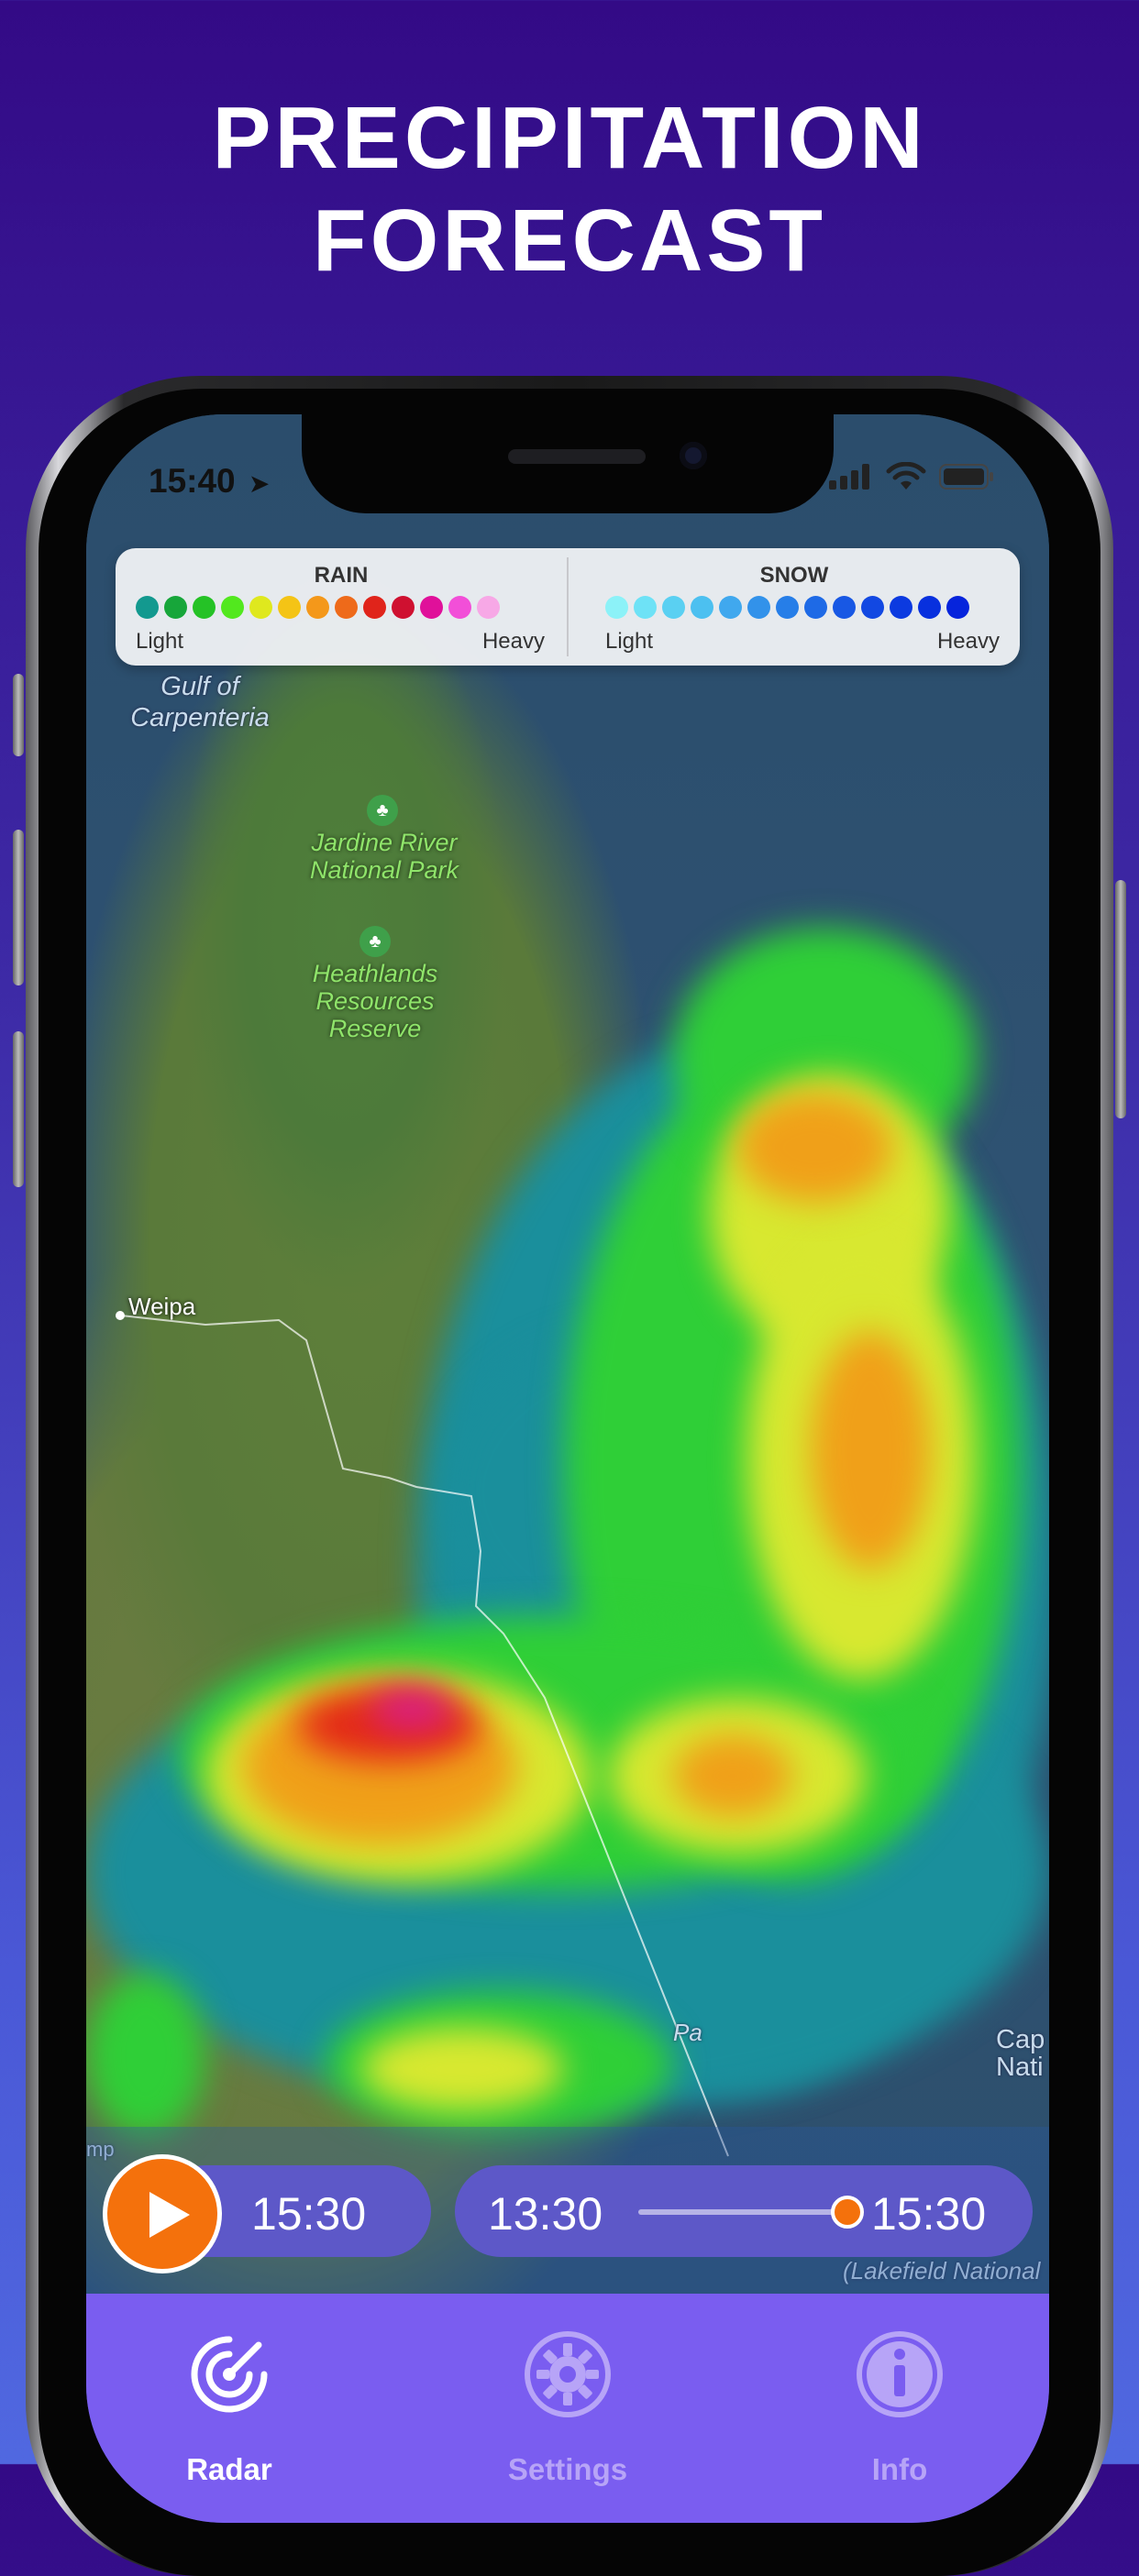  I want to click on timeline-slider, so click(742, 2212).